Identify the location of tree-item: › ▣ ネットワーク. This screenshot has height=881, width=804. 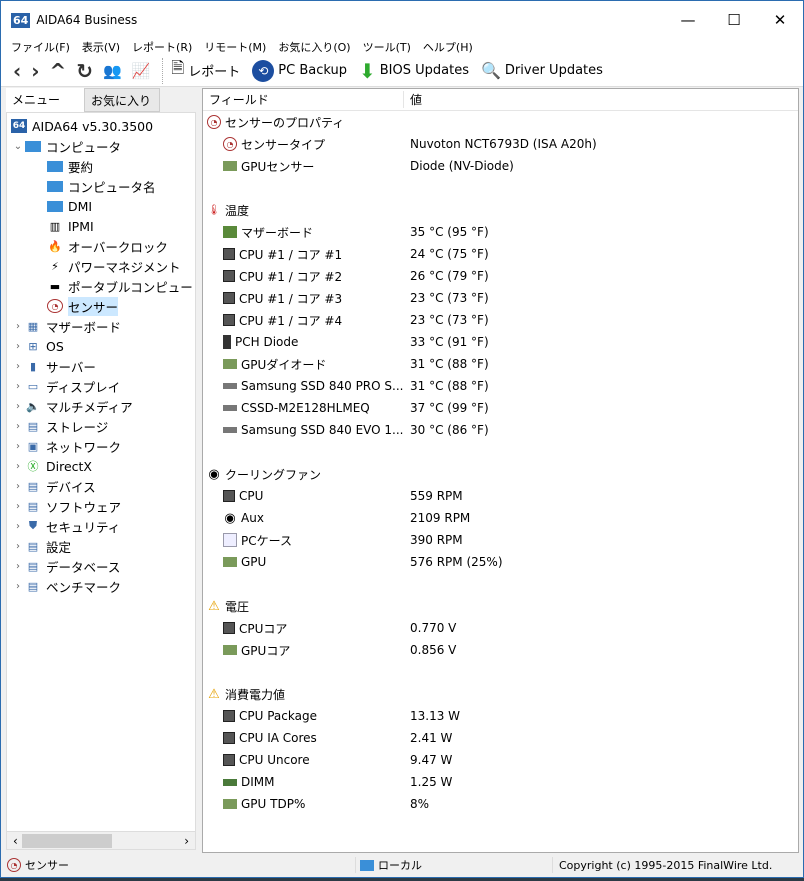
(101, 446).